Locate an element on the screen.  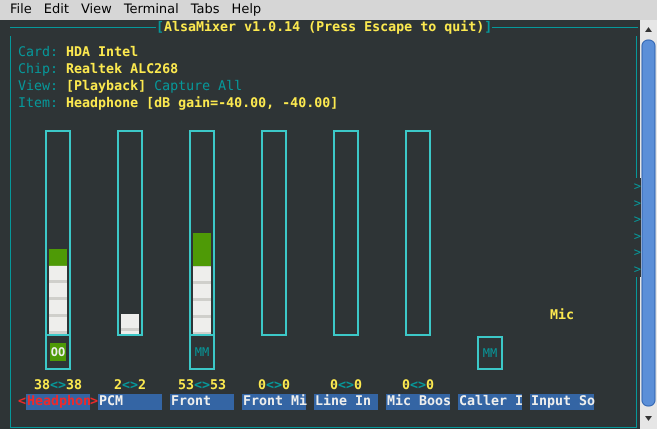
title-bracket: ] is located at coordinates (488, 27).